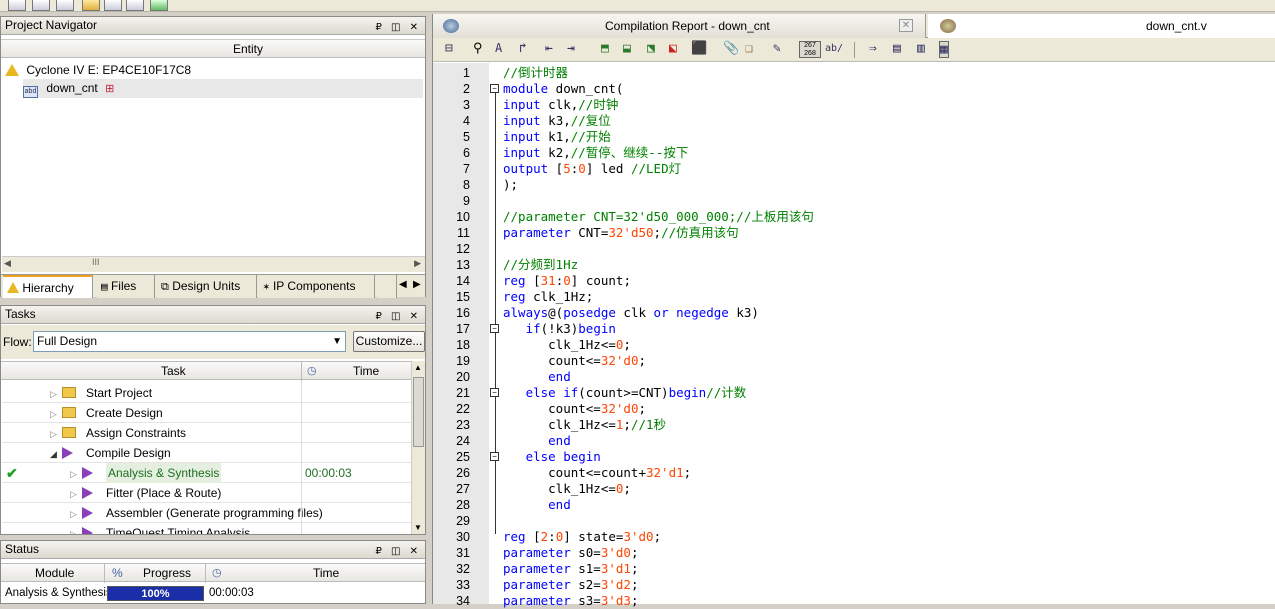 This screenshot has width=1275, height=609. Describe the element at coordinates (699, 48) in the screenshot. I see `delete-icon: ⬛` at that location.